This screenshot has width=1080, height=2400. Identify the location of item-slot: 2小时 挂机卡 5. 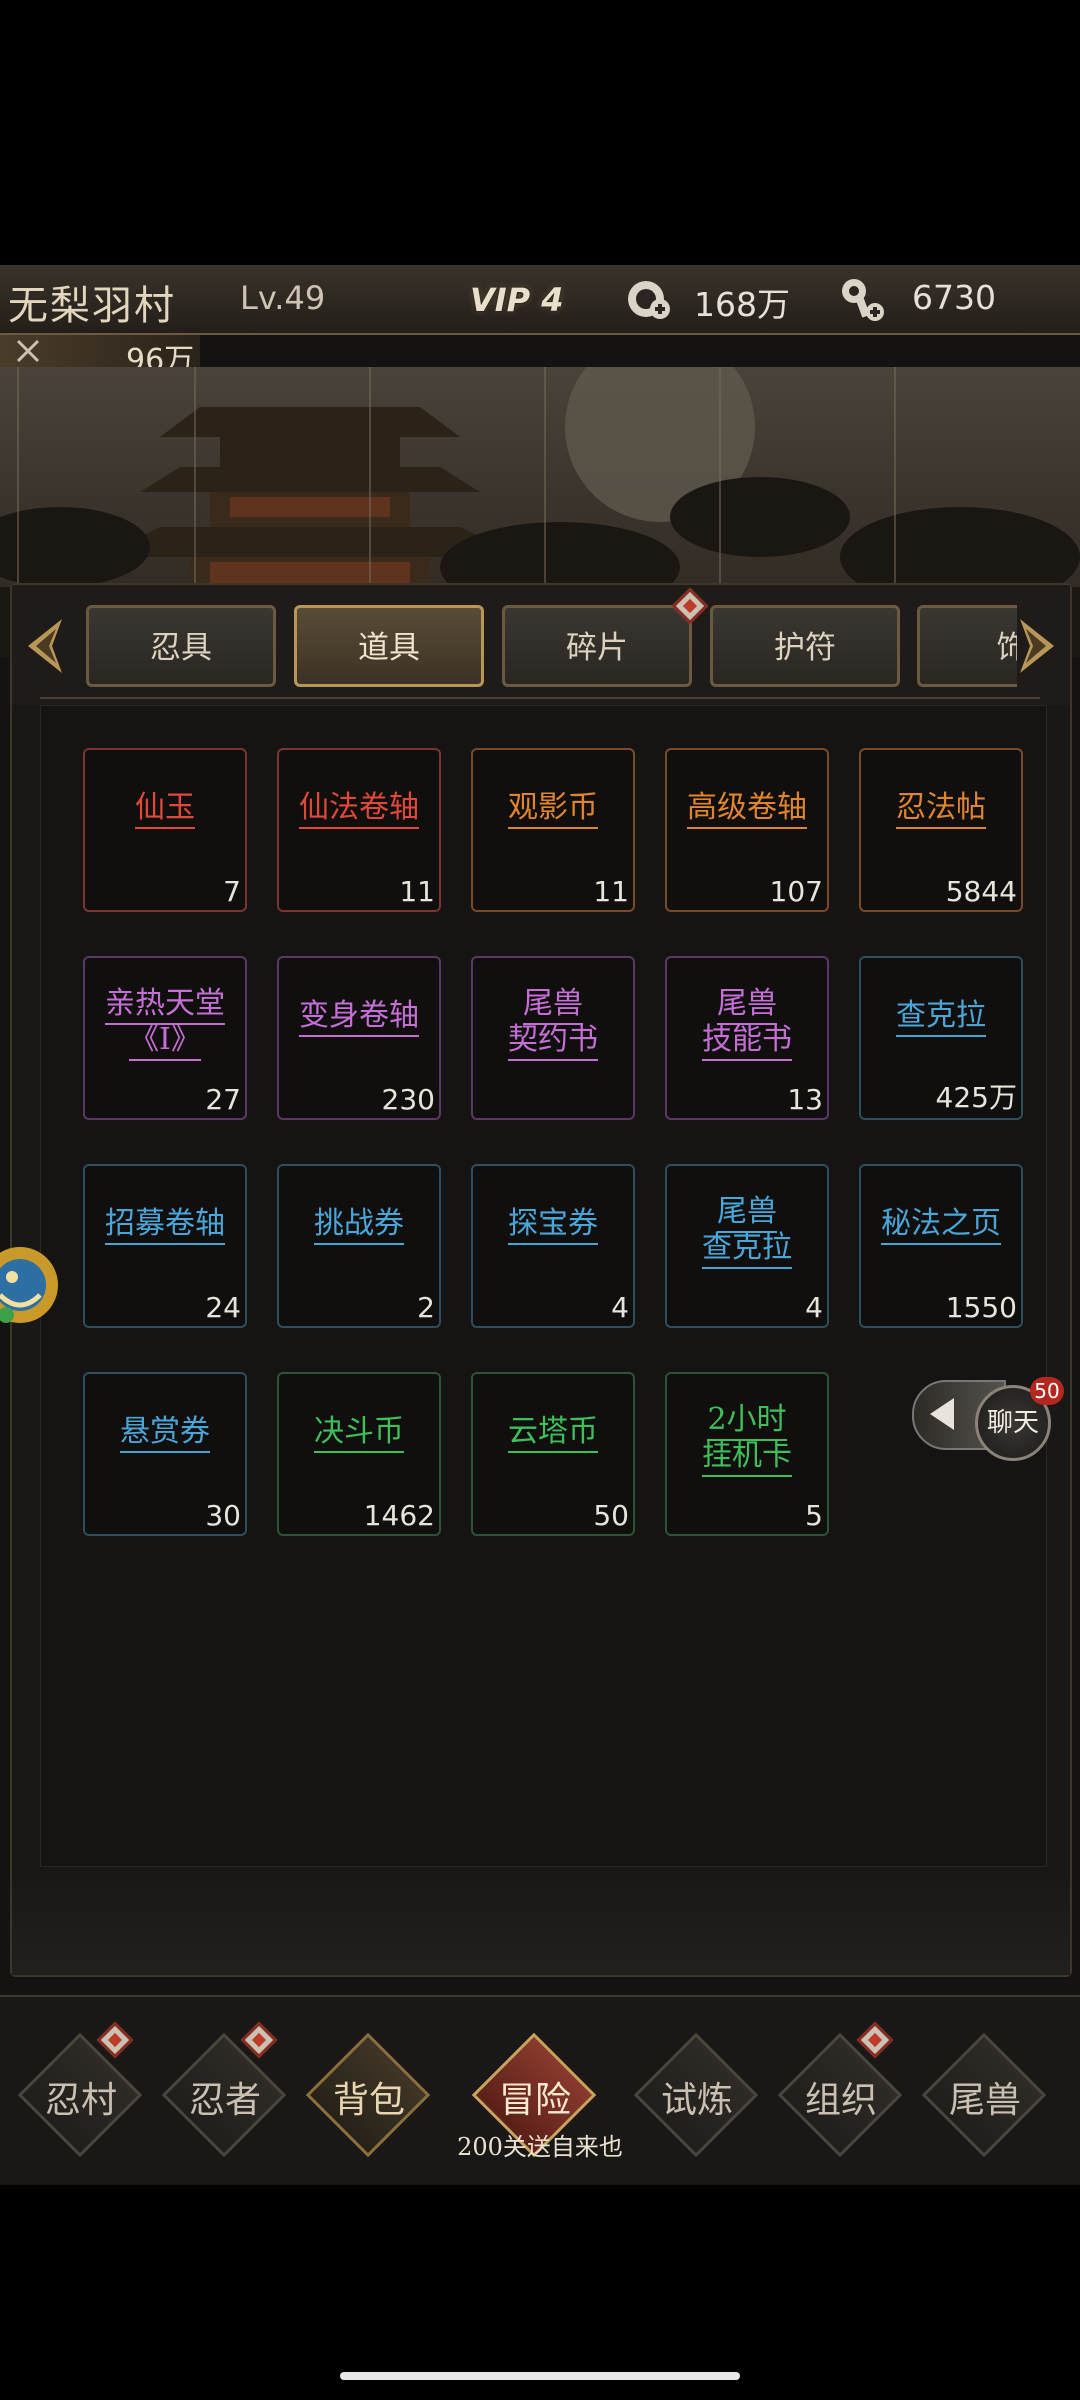
(747, 1454).